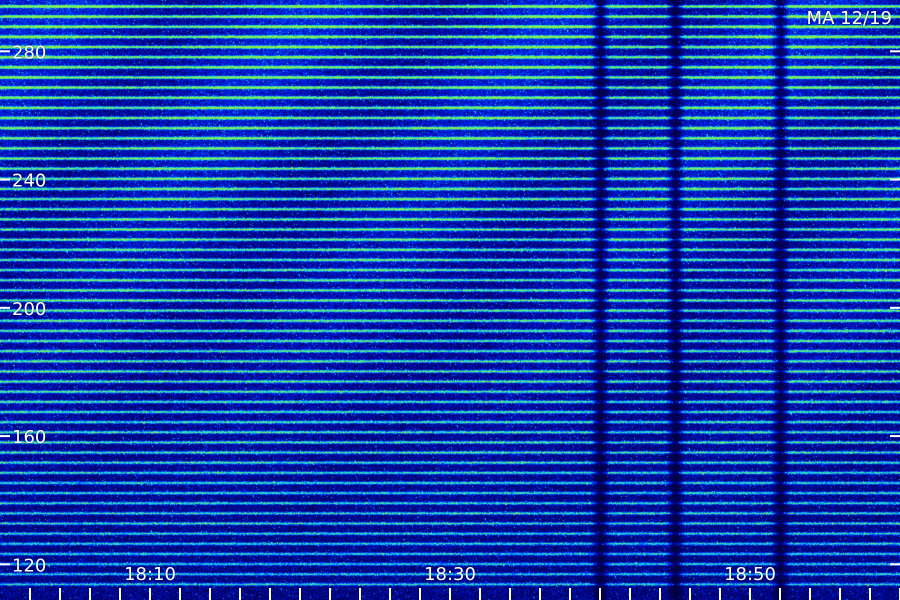 The width and height of the screenshot is (900, 600). What do you see at coordinates (150, 574) in the screenshot?
I see `x-tick-label: 18:10` at bounding box center [150, 574].